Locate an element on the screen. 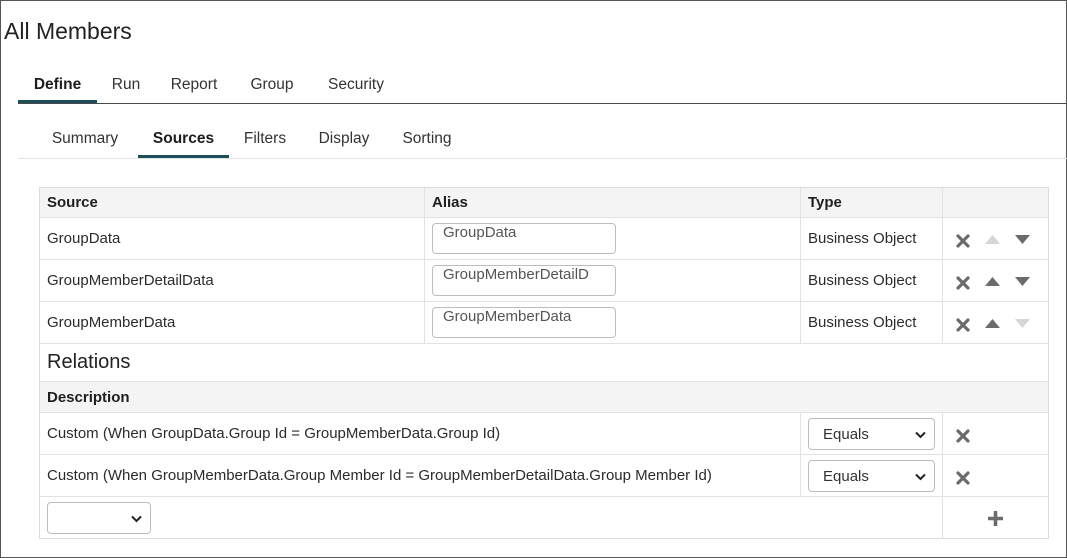  source-row: GroupData GroupData Business Object is located at coordinates (544, 239).